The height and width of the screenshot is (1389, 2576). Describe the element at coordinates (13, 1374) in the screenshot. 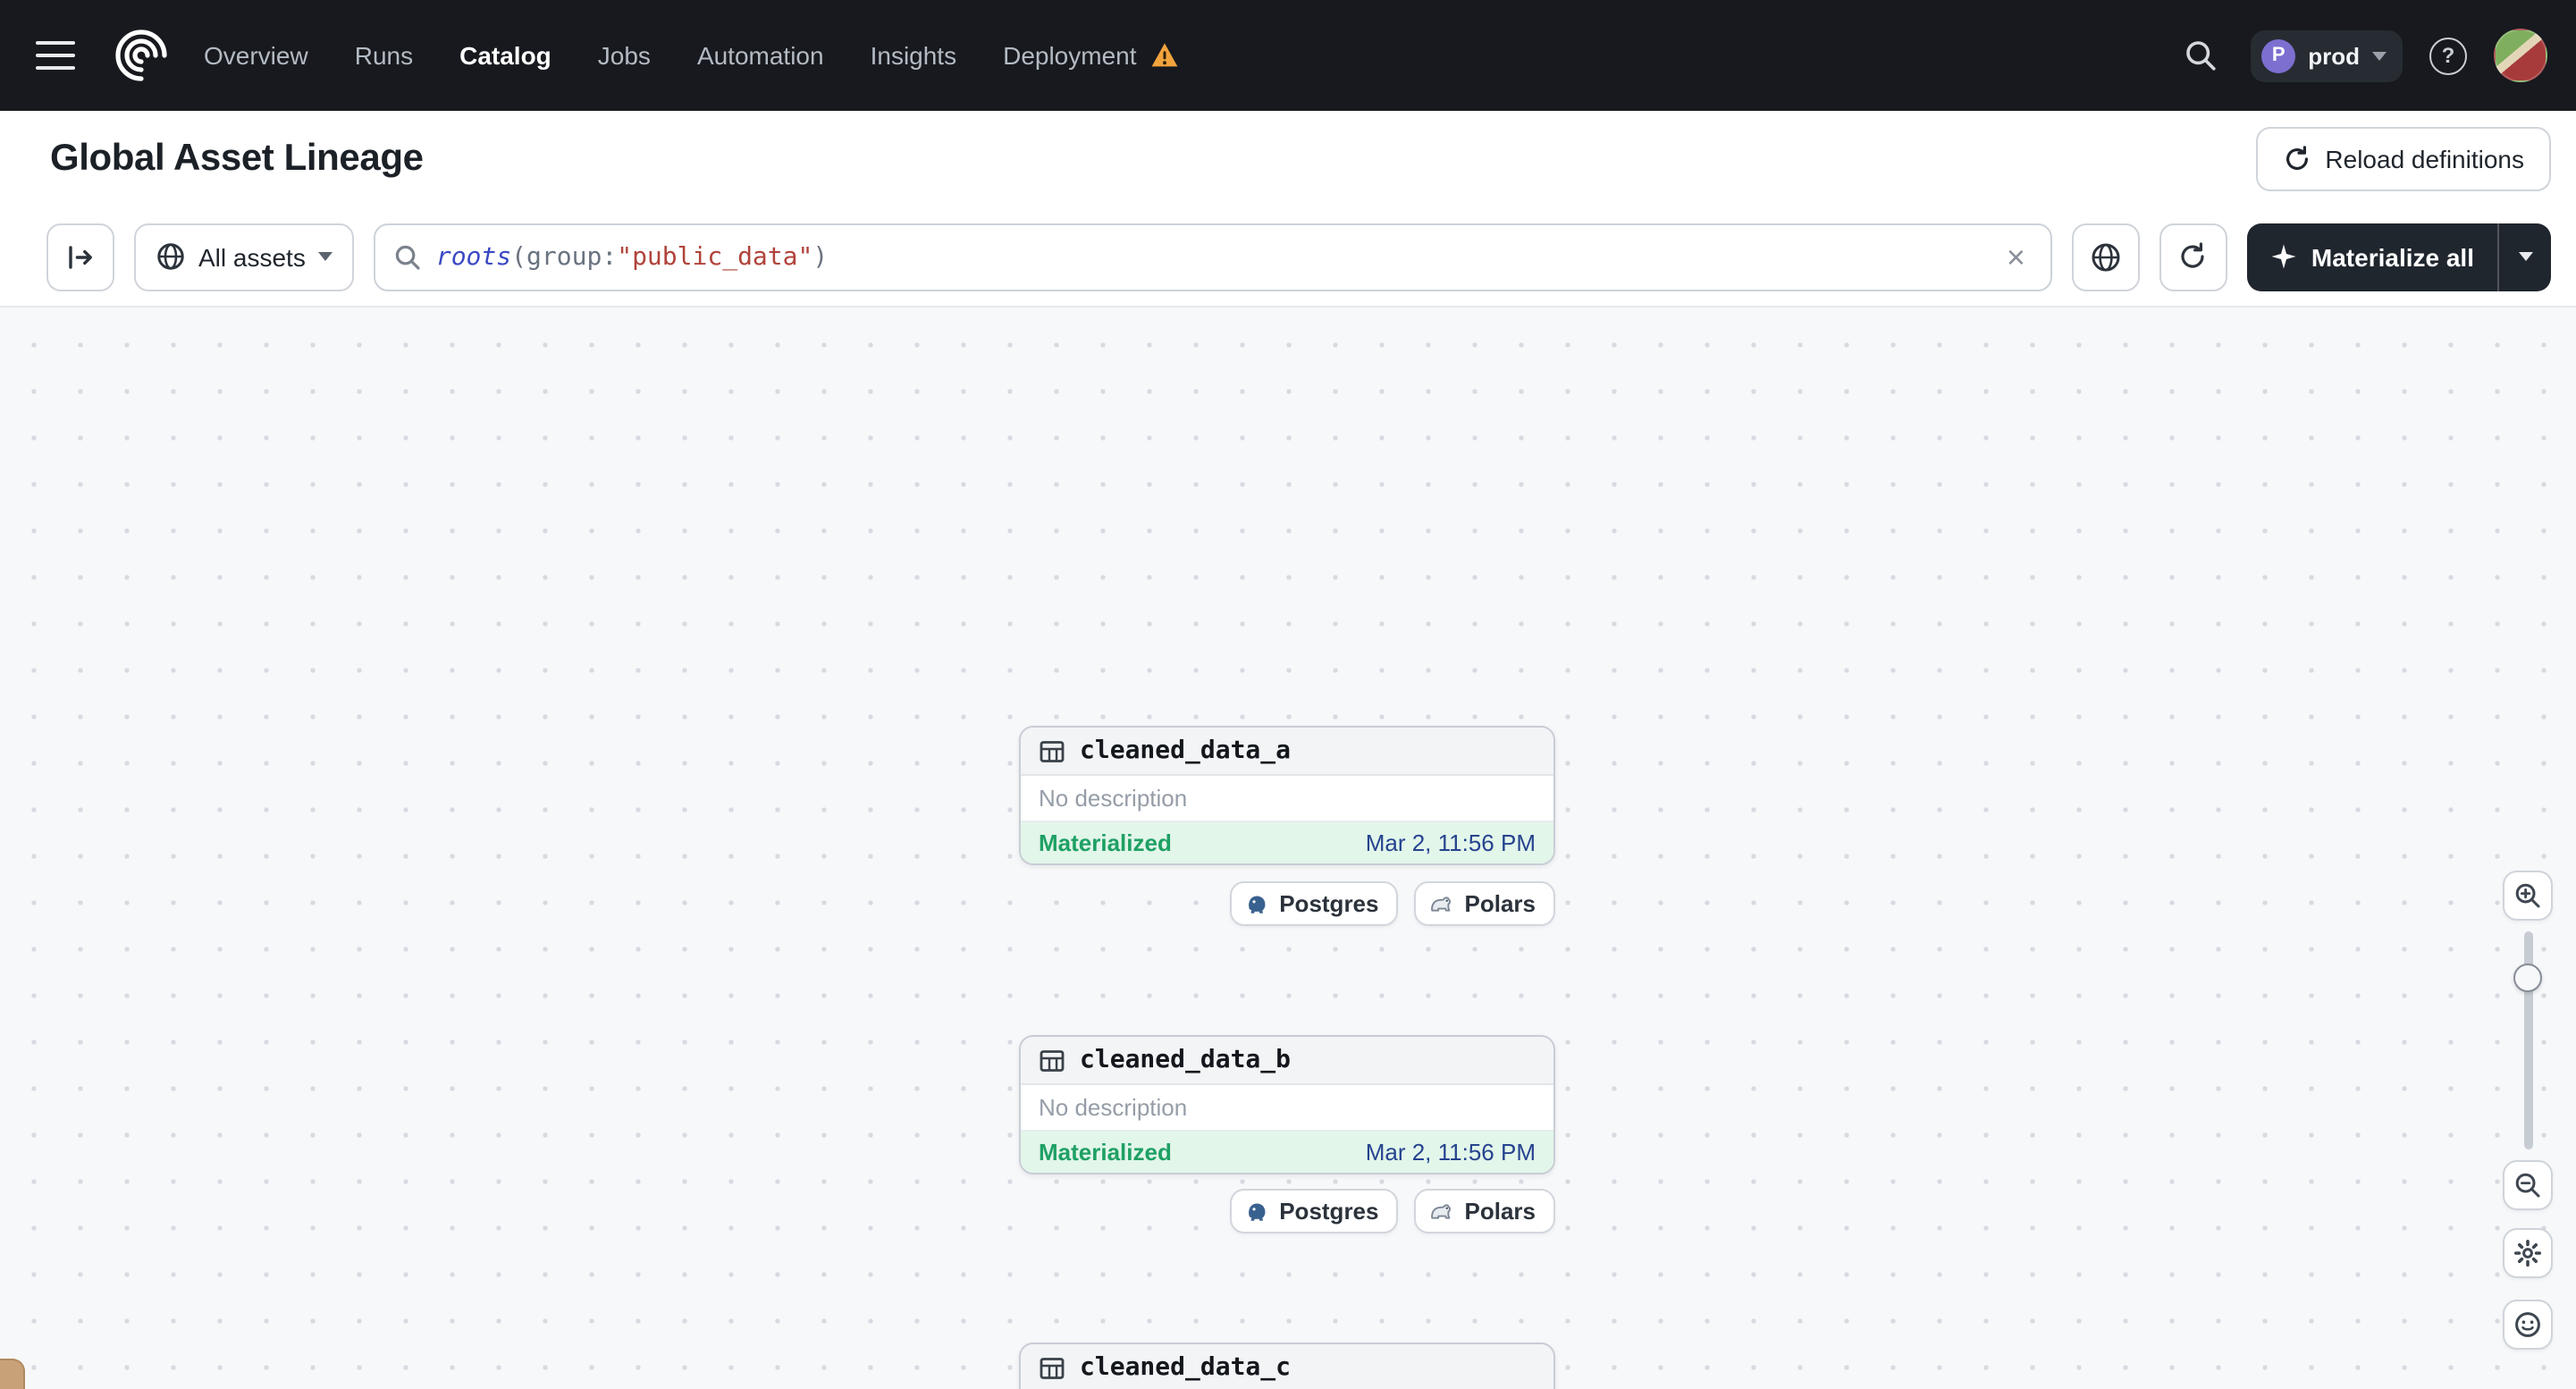

I see `offscreen-node-fragment` at that location.